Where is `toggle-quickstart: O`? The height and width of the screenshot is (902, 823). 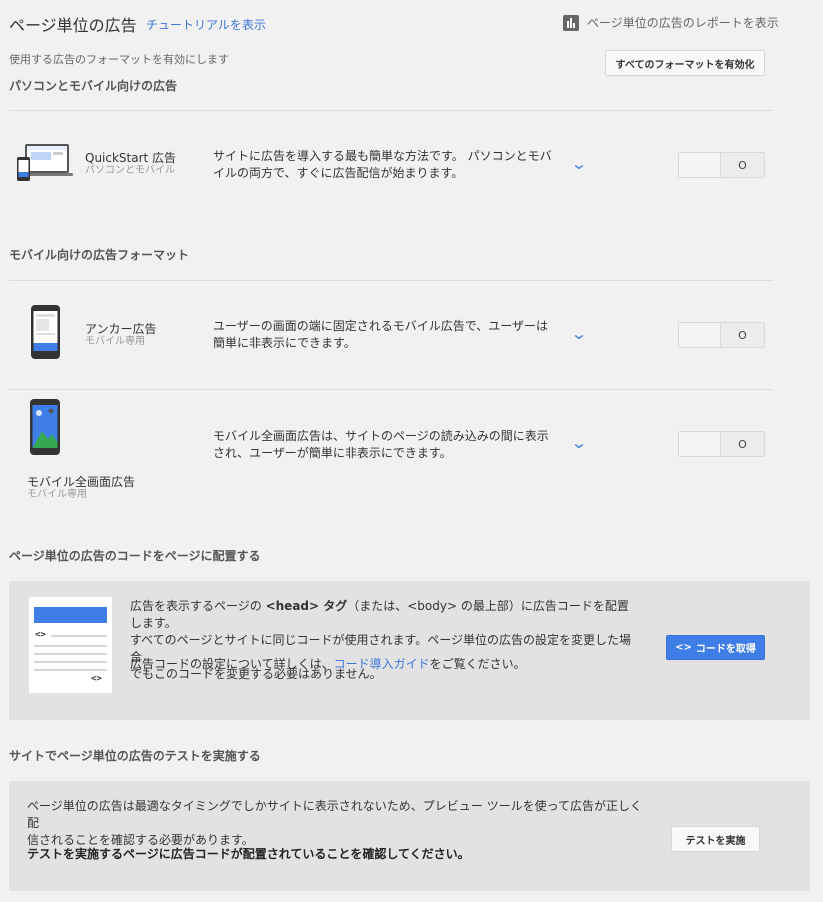 toggle-quickstart: O is located at coordinates (721, 165).